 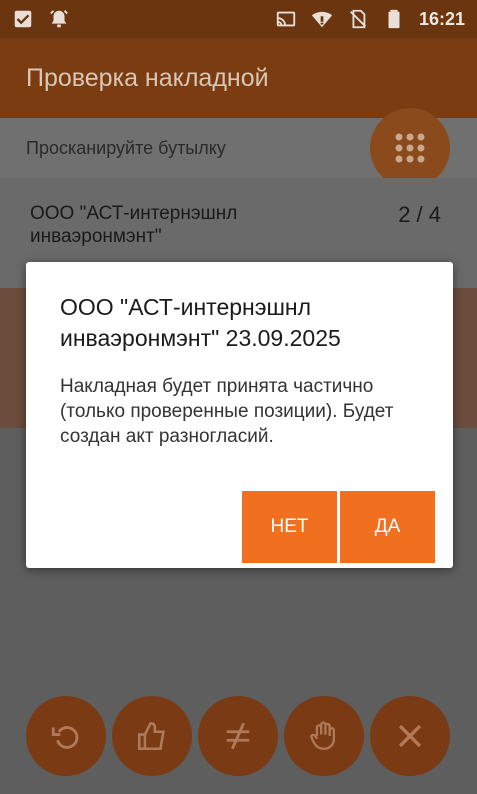 I want to click on action-buttons, so click(x=238, y=736).